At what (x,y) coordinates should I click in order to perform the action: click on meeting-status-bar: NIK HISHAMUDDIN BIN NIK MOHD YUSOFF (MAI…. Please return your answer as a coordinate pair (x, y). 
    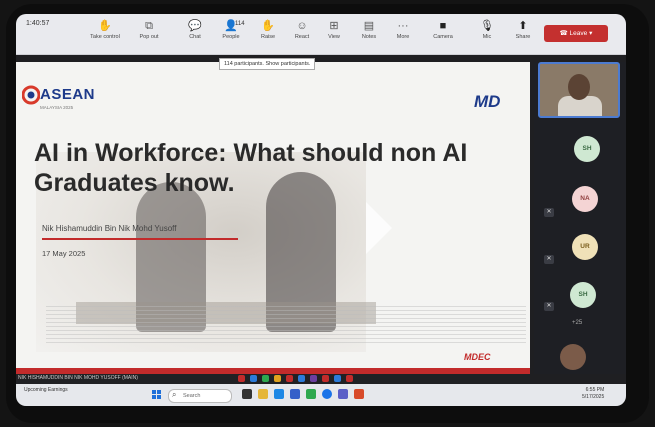
    Looking at the image, I should click on (273, 379).